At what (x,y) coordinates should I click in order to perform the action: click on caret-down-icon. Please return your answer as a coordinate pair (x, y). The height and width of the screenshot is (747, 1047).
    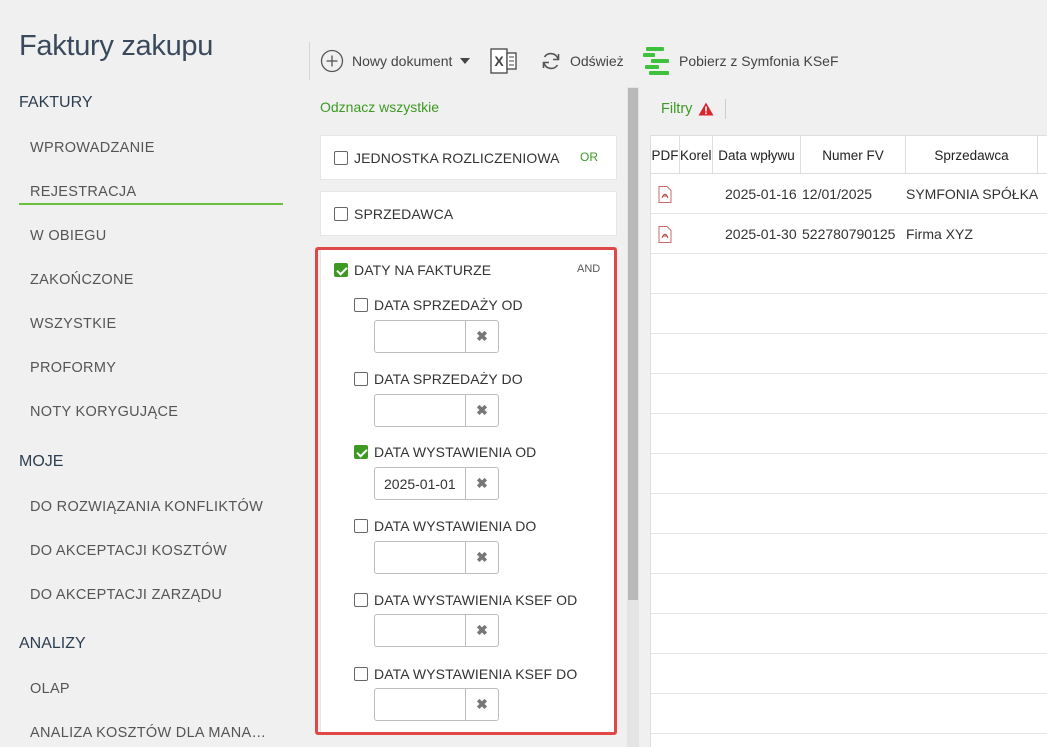
    Looking at the image, I should click on (465, 61).